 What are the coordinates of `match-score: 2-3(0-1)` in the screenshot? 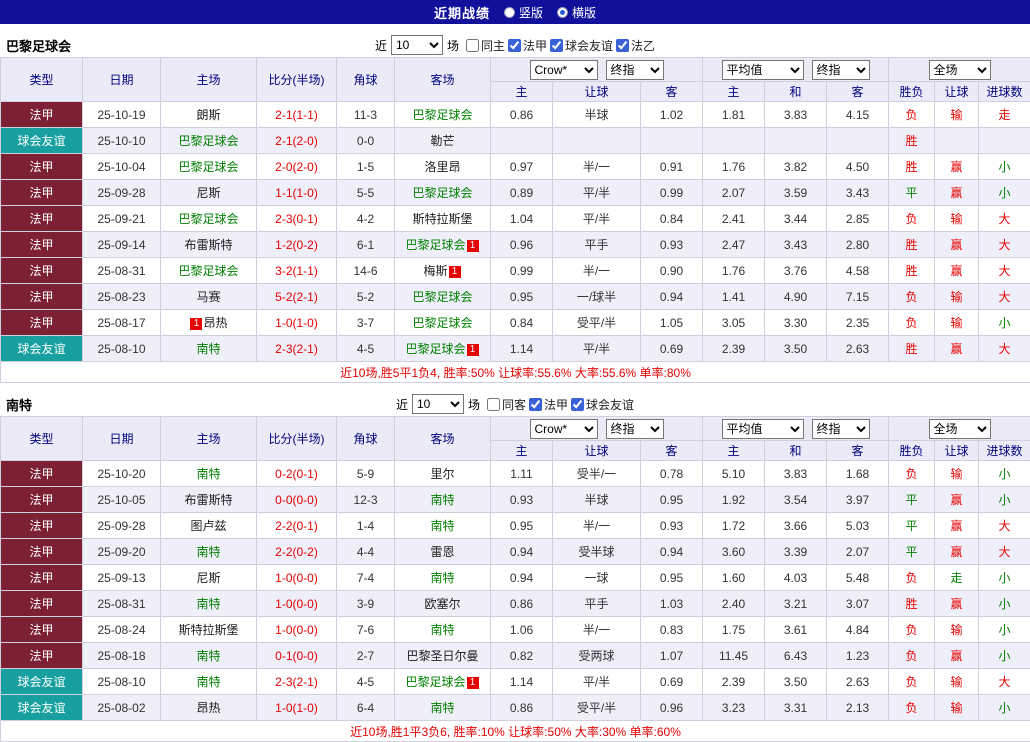 It's located at (297, 219).